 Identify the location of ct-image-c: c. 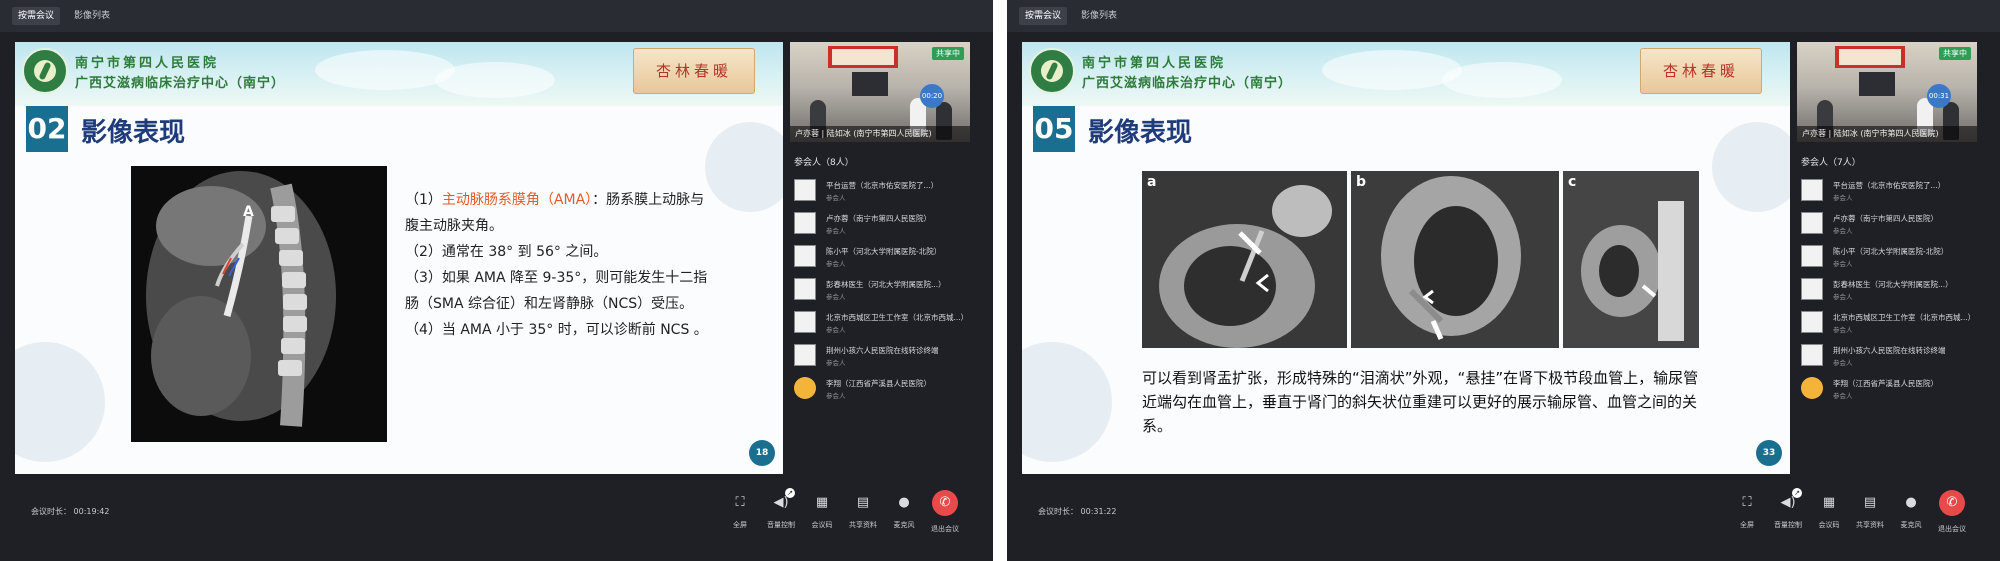
(1631, 259).